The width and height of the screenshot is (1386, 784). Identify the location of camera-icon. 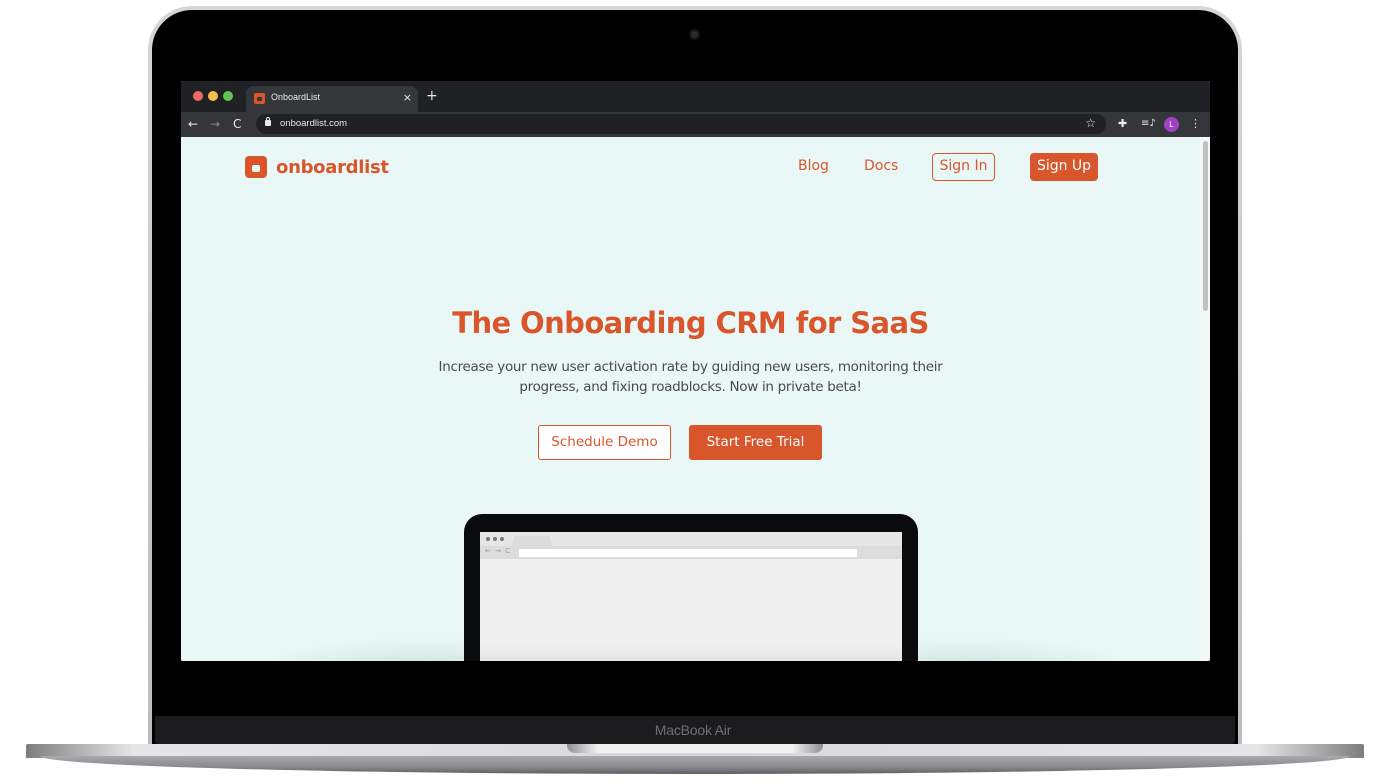
(694, 34).